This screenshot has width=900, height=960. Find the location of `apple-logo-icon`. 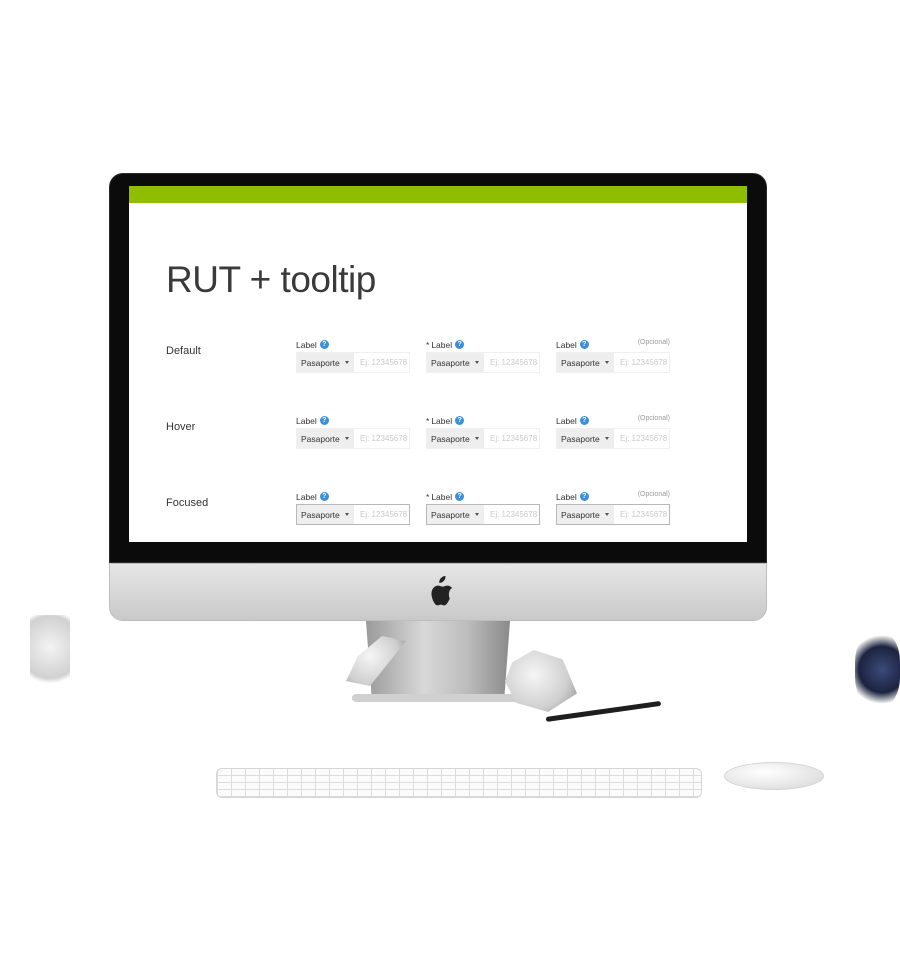

apple-logo-icon is located at coordinates (442, 591).